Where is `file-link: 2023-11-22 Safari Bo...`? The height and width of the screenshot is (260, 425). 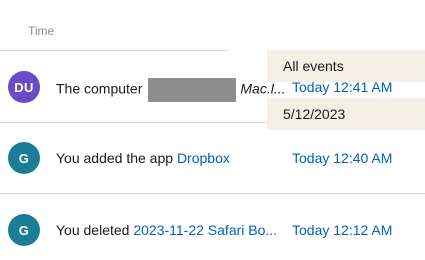
file-link: 2023-11-22 Safari Bo... is located at coordinates (205, 230).